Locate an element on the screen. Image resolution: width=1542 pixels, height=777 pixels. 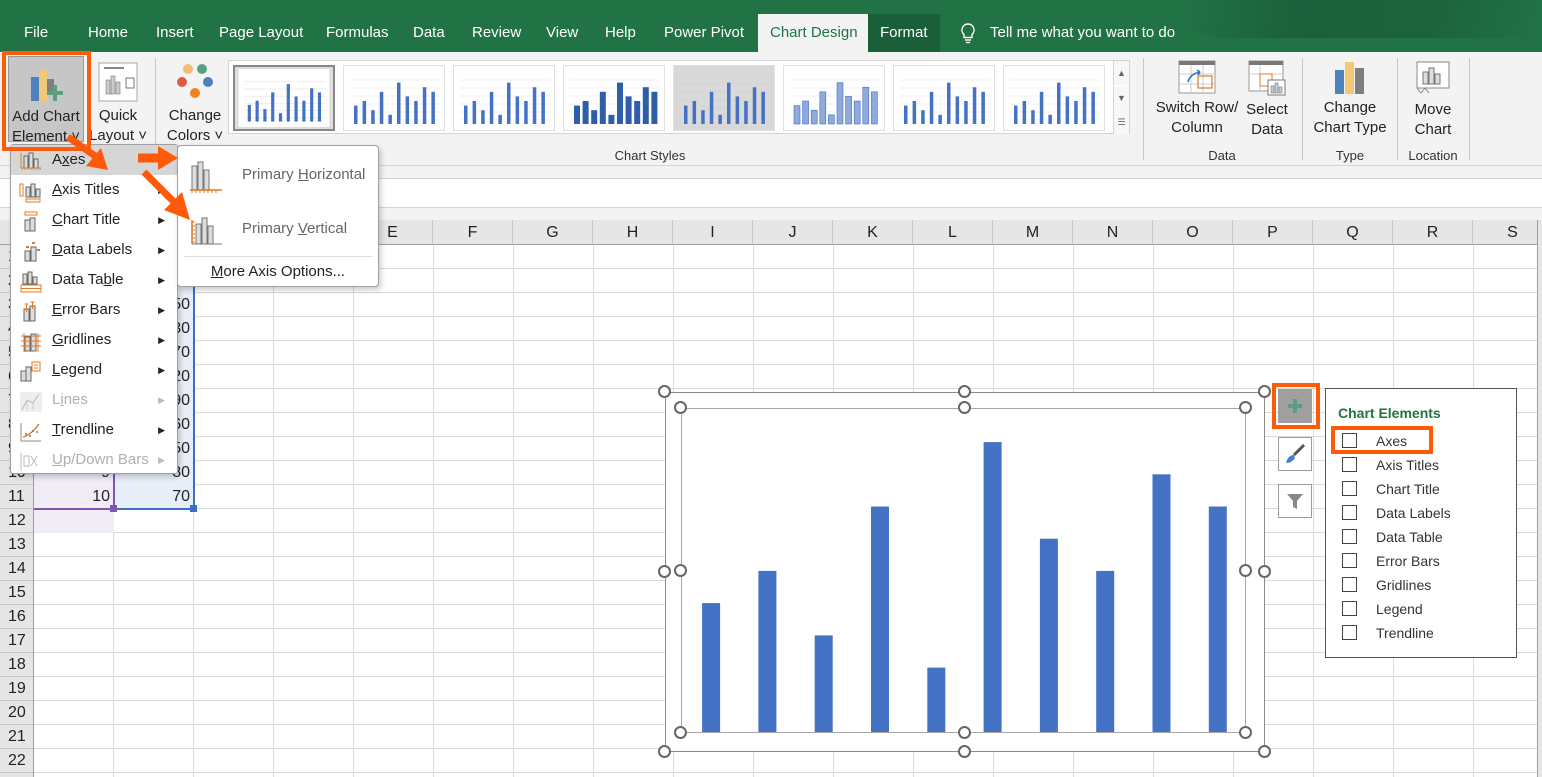
gallery-expand-button: ☰ is located at coordinates (1121, 122).